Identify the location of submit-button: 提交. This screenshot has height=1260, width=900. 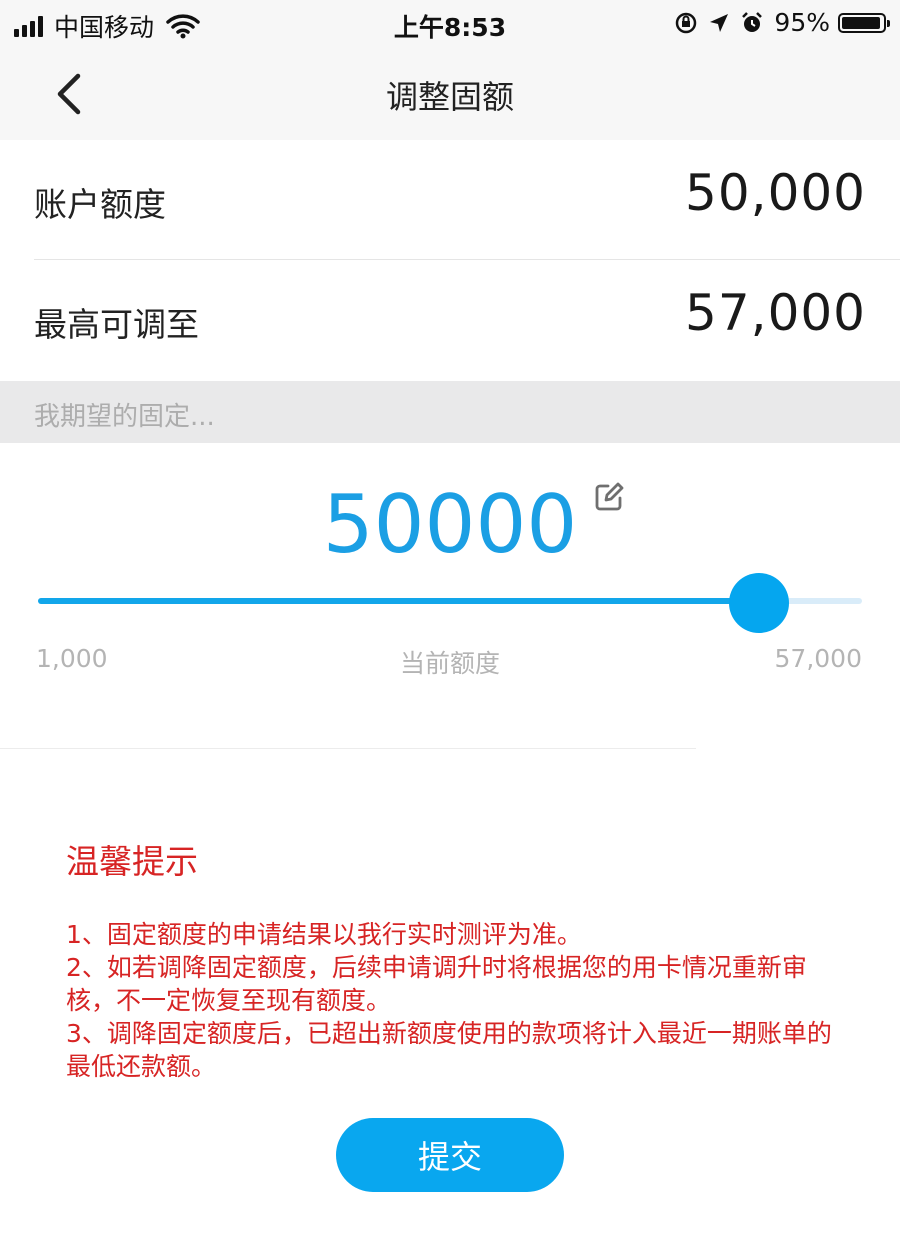
(450, 1155).